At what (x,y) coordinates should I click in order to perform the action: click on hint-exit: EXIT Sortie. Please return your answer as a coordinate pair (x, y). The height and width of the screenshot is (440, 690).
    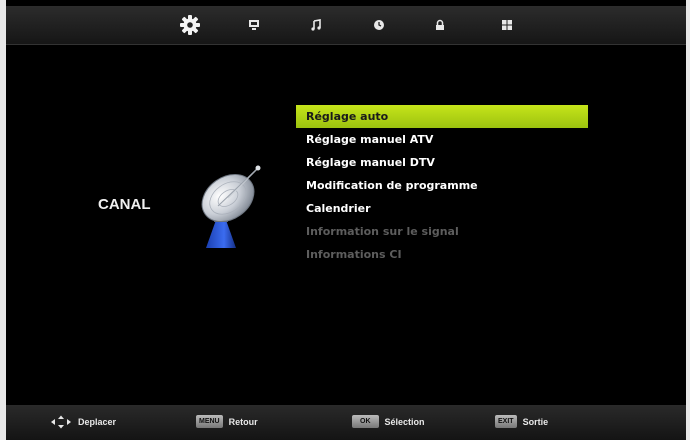
    Looking at the image, I should click on (521, 421).